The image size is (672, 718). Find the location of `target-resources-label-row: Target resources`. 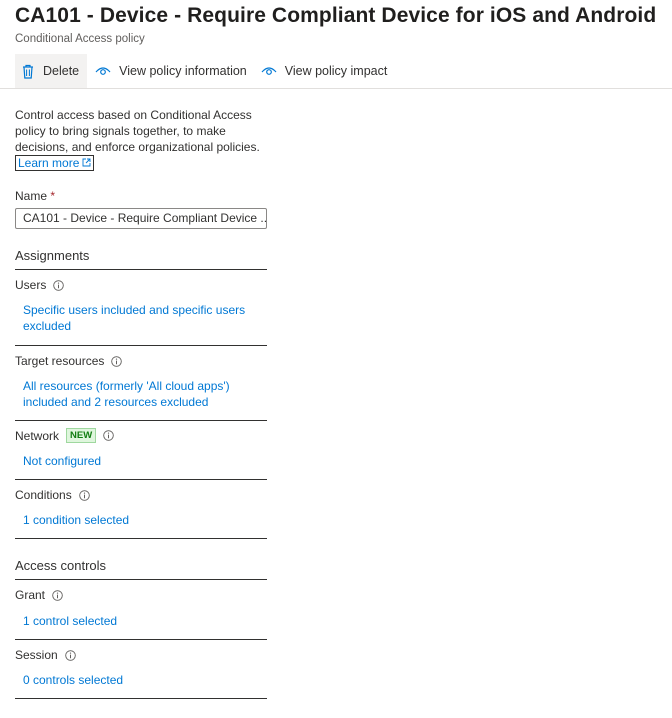

target-resources-label-row: Target resources is located at coordinates (69, 361).